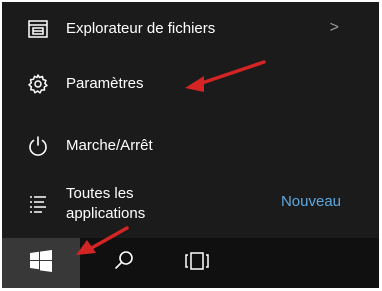  I want to click on new-badge: Nouveau, so click(310, 201).